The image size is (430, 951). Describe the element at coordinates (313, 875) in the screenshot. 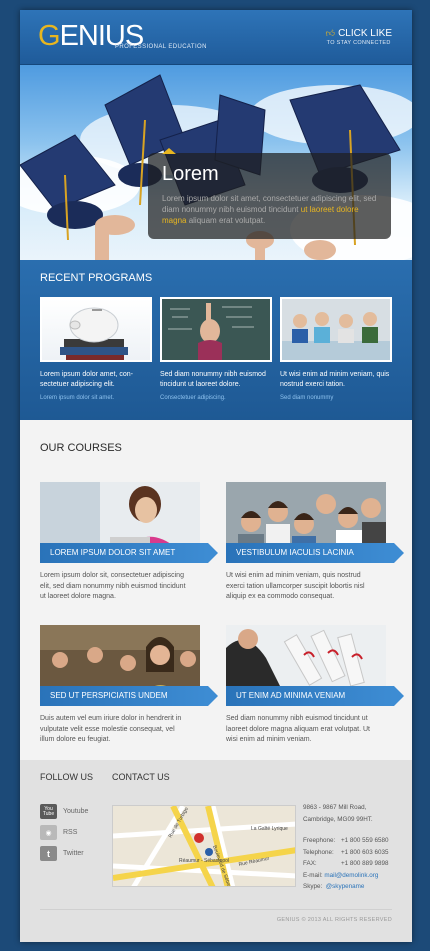

I see `email-label: E-mail:` at that location.